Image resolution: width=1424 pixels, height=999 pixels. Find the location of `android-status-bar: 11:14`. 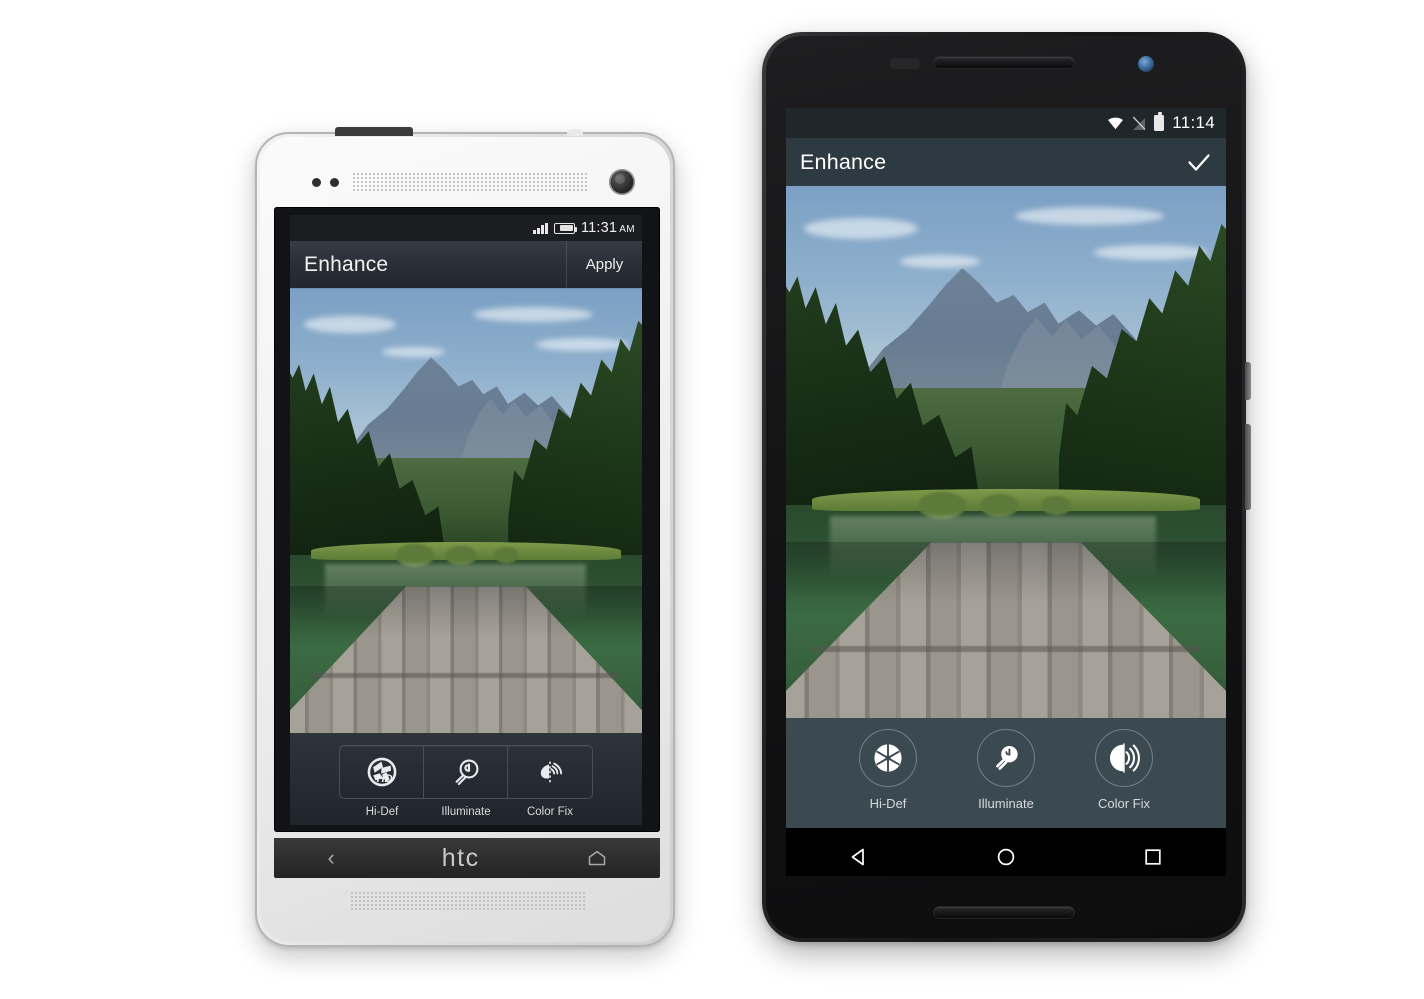

android-status-bar: 11:14 is located at coordinates (1006, 123).